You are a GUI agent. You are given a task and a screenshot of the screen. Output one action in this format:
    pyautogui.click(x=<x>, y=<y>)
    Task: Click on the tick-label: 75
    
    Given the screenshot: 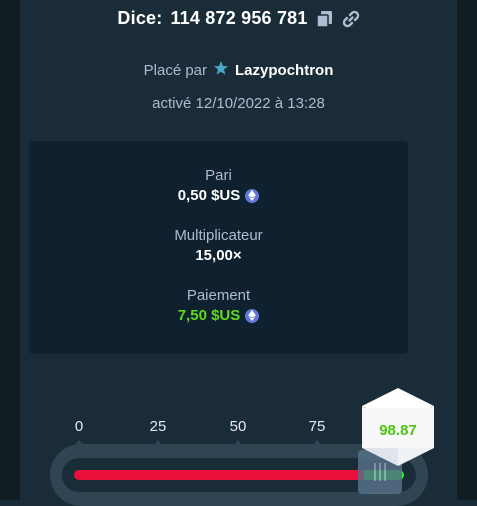 What is the action you would take?
    pyautogui.click(x=317, y=426)
    